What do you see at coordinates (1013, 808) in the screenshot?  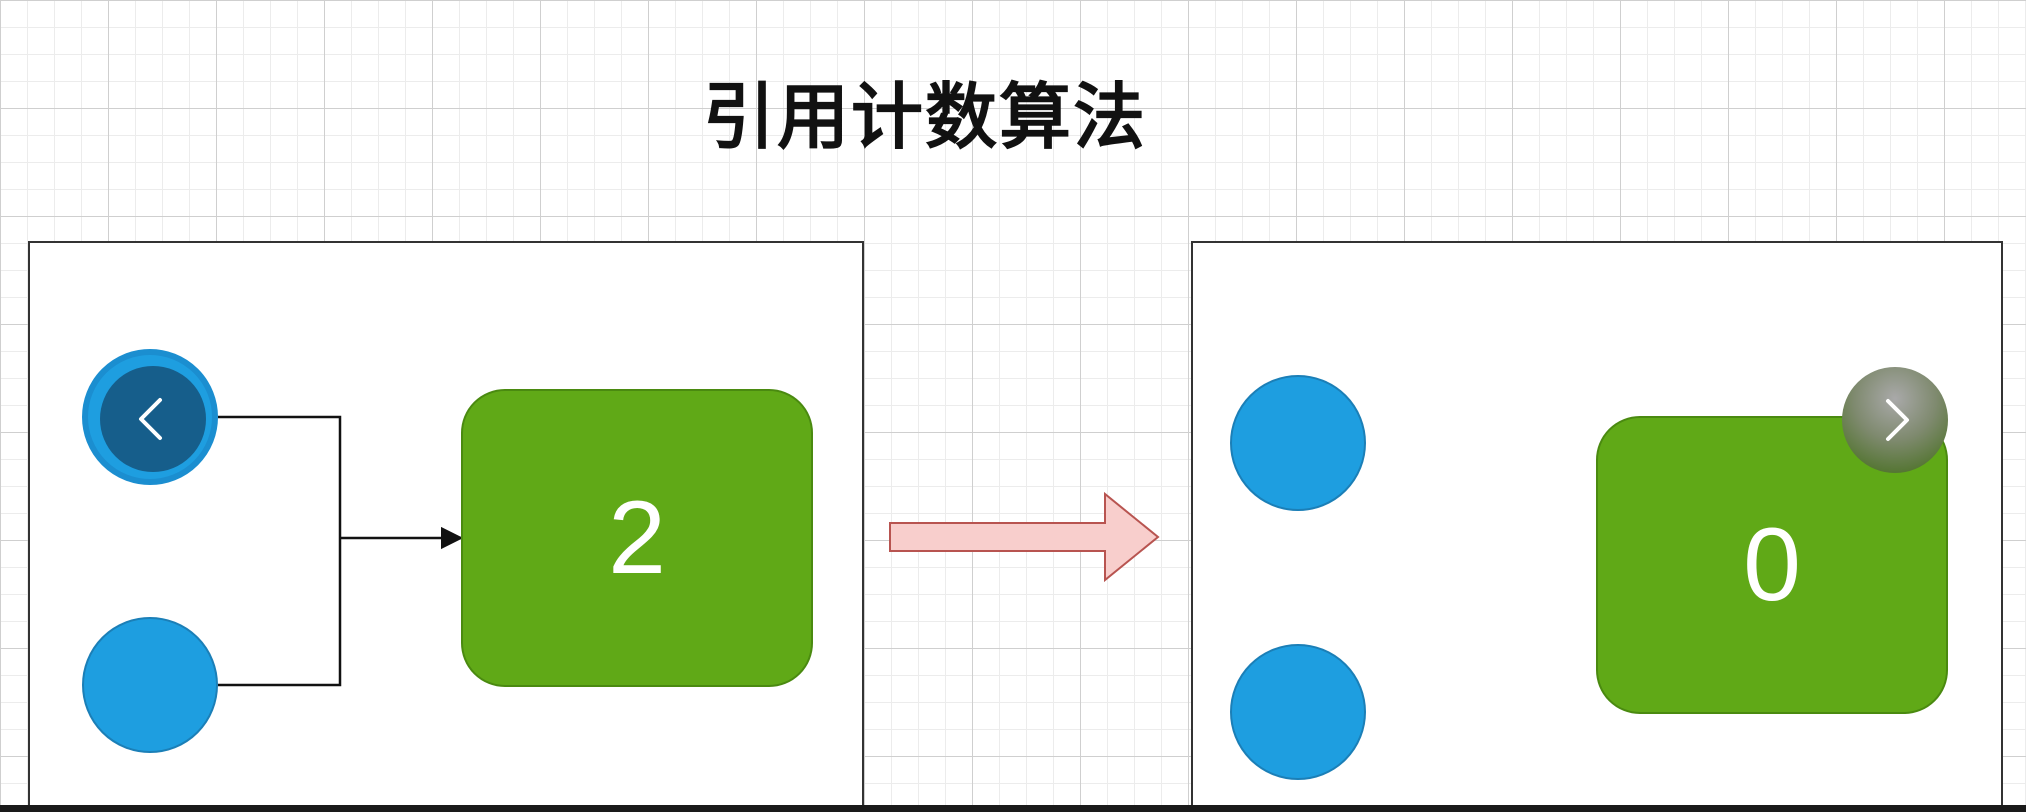 I see `bottom-border` at bounding box center [1013, 808].